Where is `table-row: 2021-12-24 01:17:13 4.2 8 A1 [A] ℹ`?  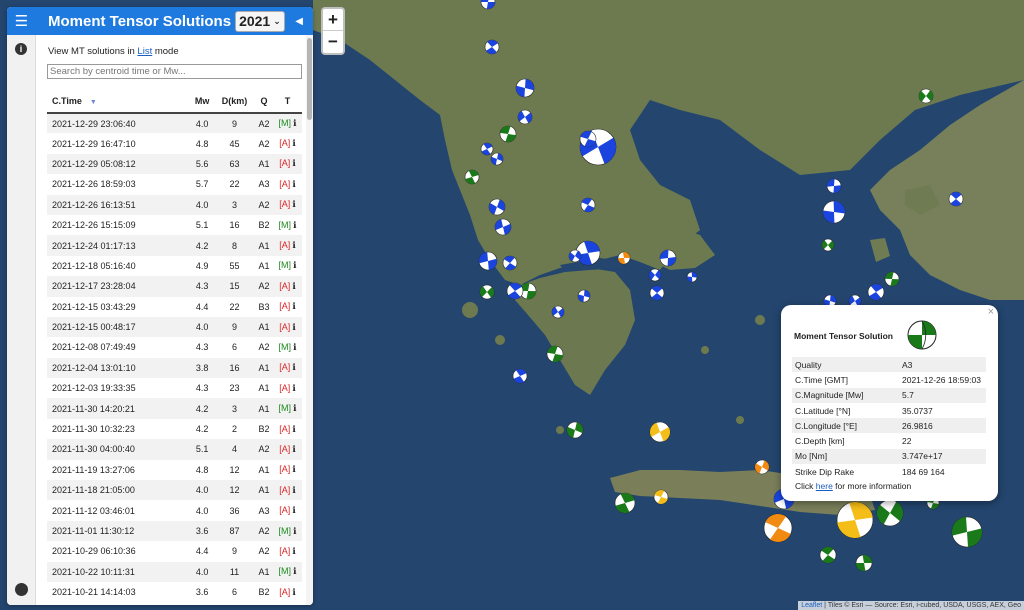 table-row: 2021-12-24 01:17:13 4.2 8 A1 [A] ℹ is located at coordinates (174, 245).